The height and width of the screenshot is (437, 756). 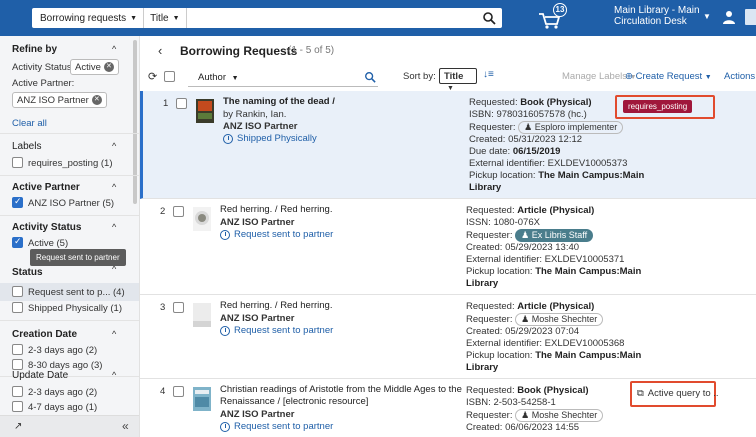 I want to click on refresh-icon: ⟳, so click(x=152, y=76).